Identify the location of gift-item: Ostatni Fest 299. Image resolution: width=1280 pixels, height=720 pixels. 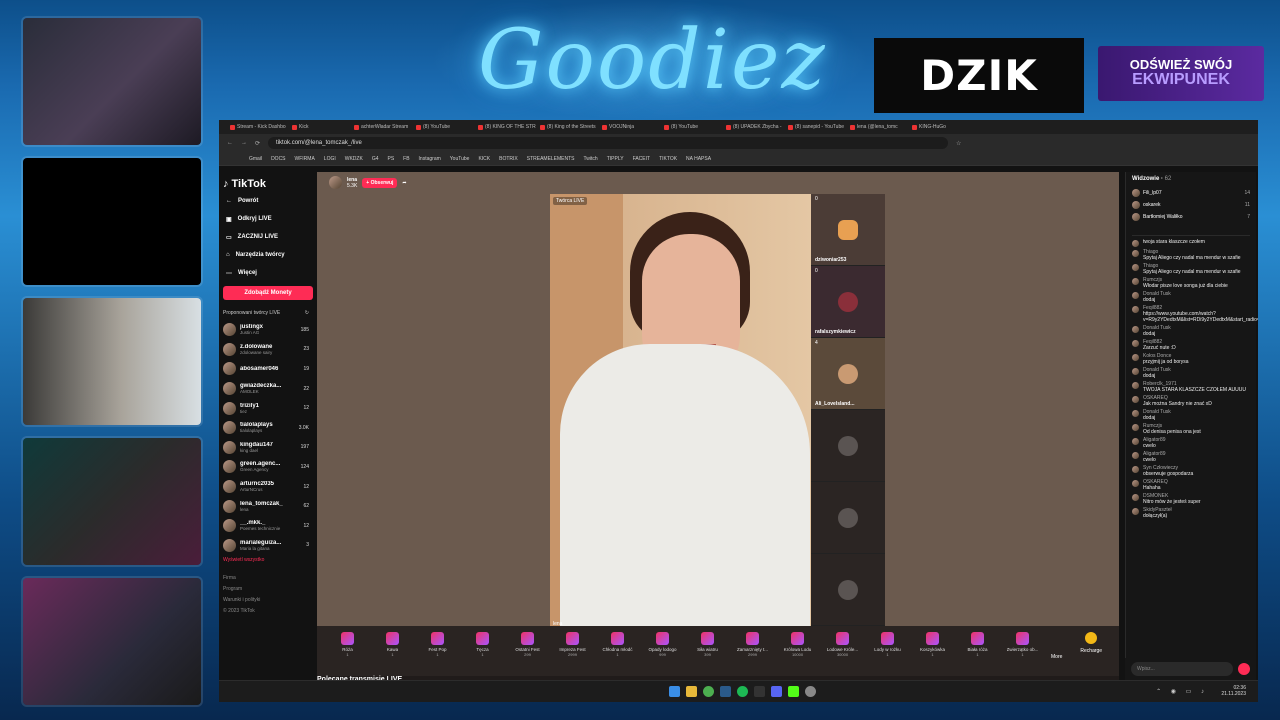
(527, 654).